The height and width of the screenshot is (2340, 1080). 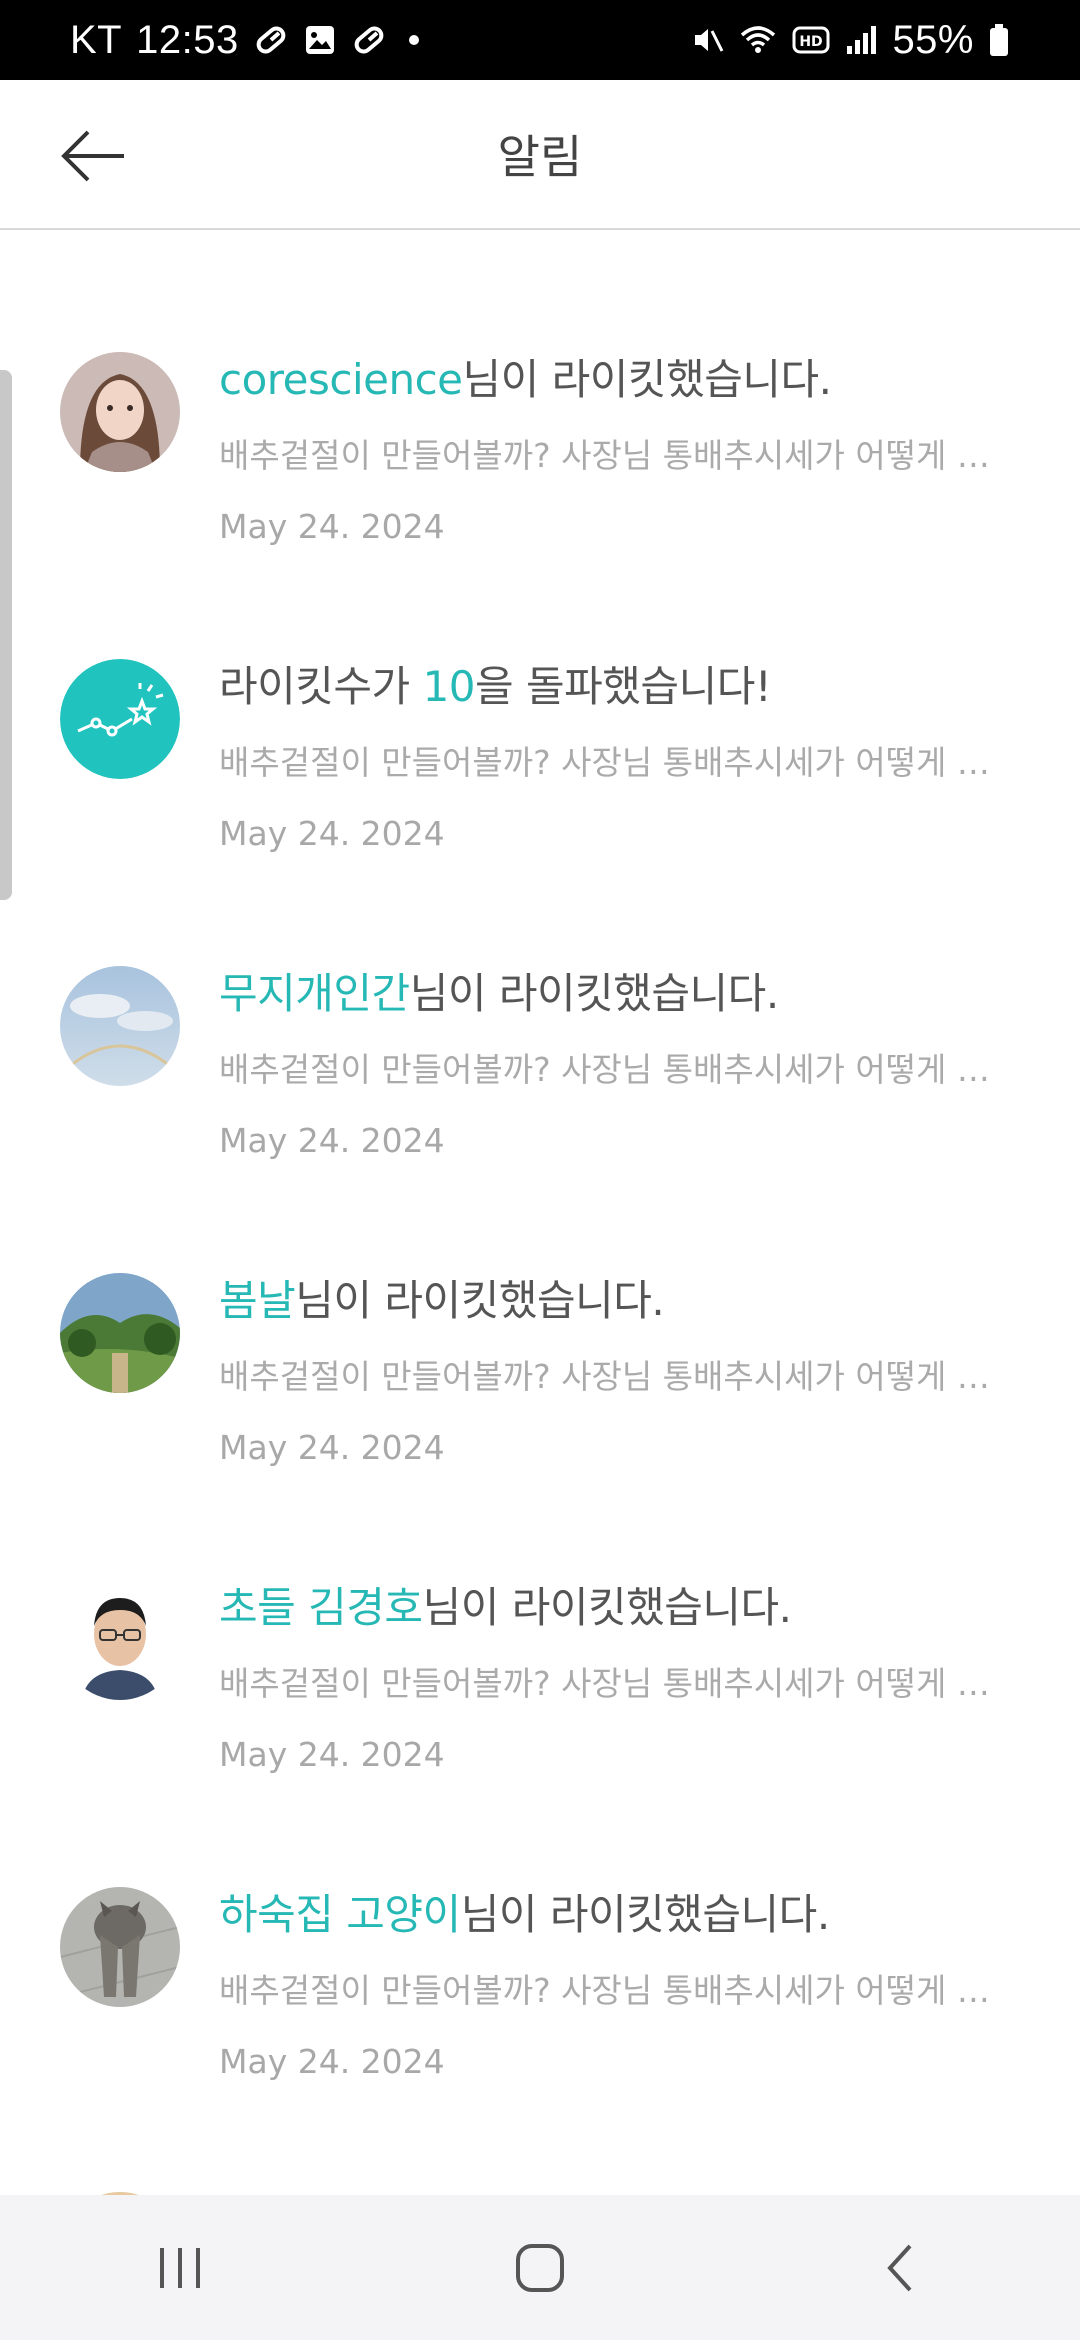 I want to click on notification-title: corescience님이 라이킷했습니다., so click(x=617, y=376).